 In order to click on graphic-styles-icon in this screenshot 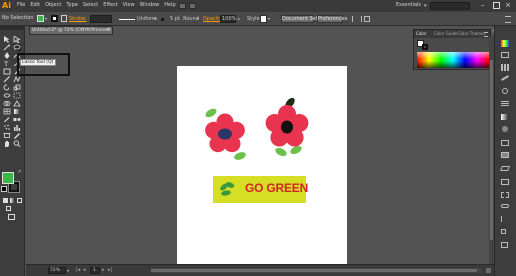, I will do `click(505, 155)`.